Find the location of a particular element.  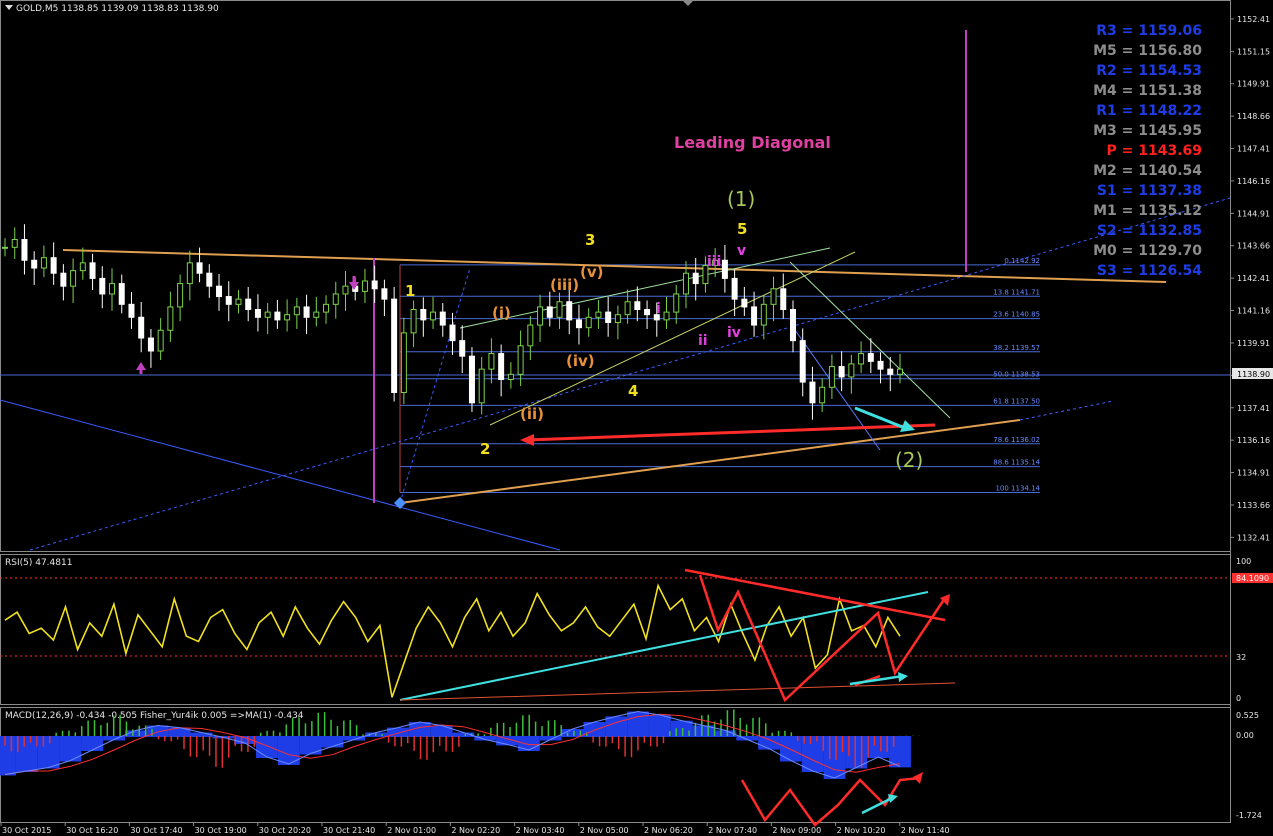

time-tick-label: 2 Nov 07:40 is located at coordinates (732, 830).